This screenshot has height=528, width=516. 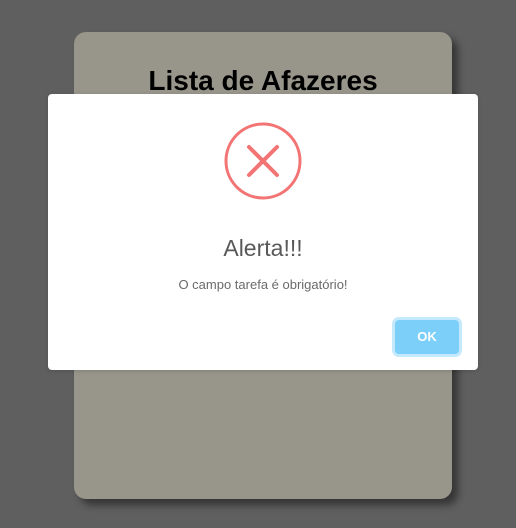 What do you see at coordinates (263, 80) in the screenshot?
I see `card-title: Lista de Afazeres` at bounding box center [263, 80].